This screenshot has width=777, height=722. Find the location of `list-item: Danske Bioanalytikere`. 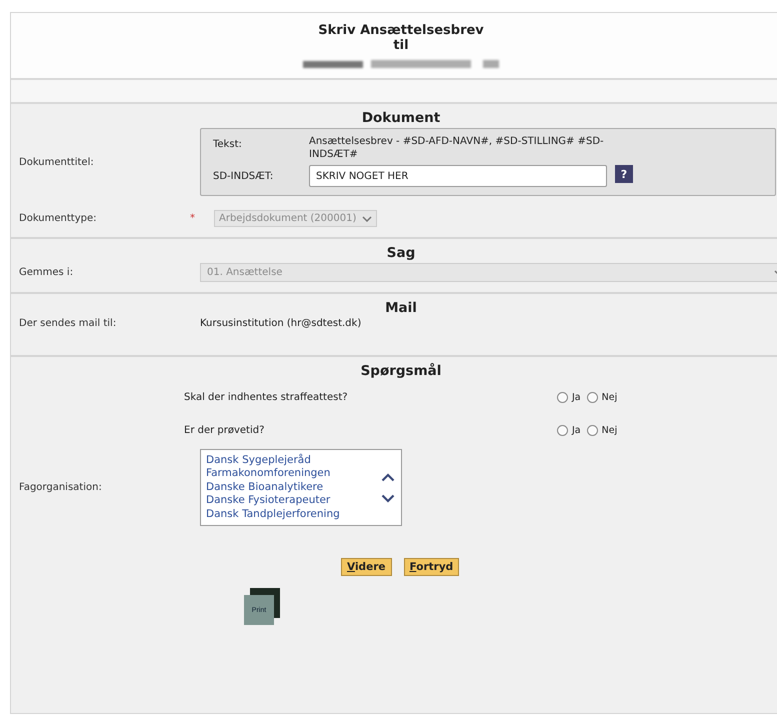

list-item: Danske Bioanalytikere is located at coordinates (291, 487).